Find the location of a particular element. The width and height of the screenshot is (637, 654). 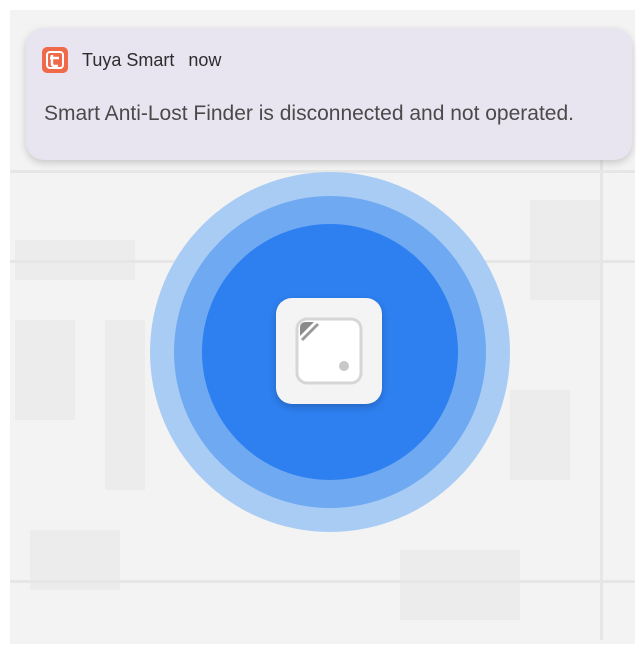

anti-lost-finder-tag-icon is located at coordinates (329, 351).